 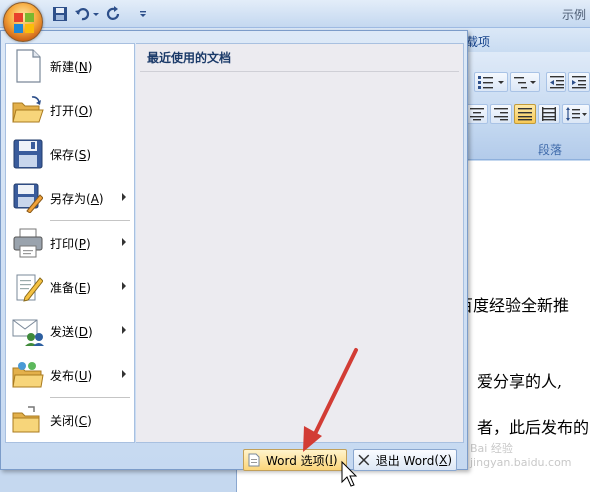 What do you see at coordinates (364, 460) in the screenshot?
I see `exit-x-icon` at bounding box center [364, 460].